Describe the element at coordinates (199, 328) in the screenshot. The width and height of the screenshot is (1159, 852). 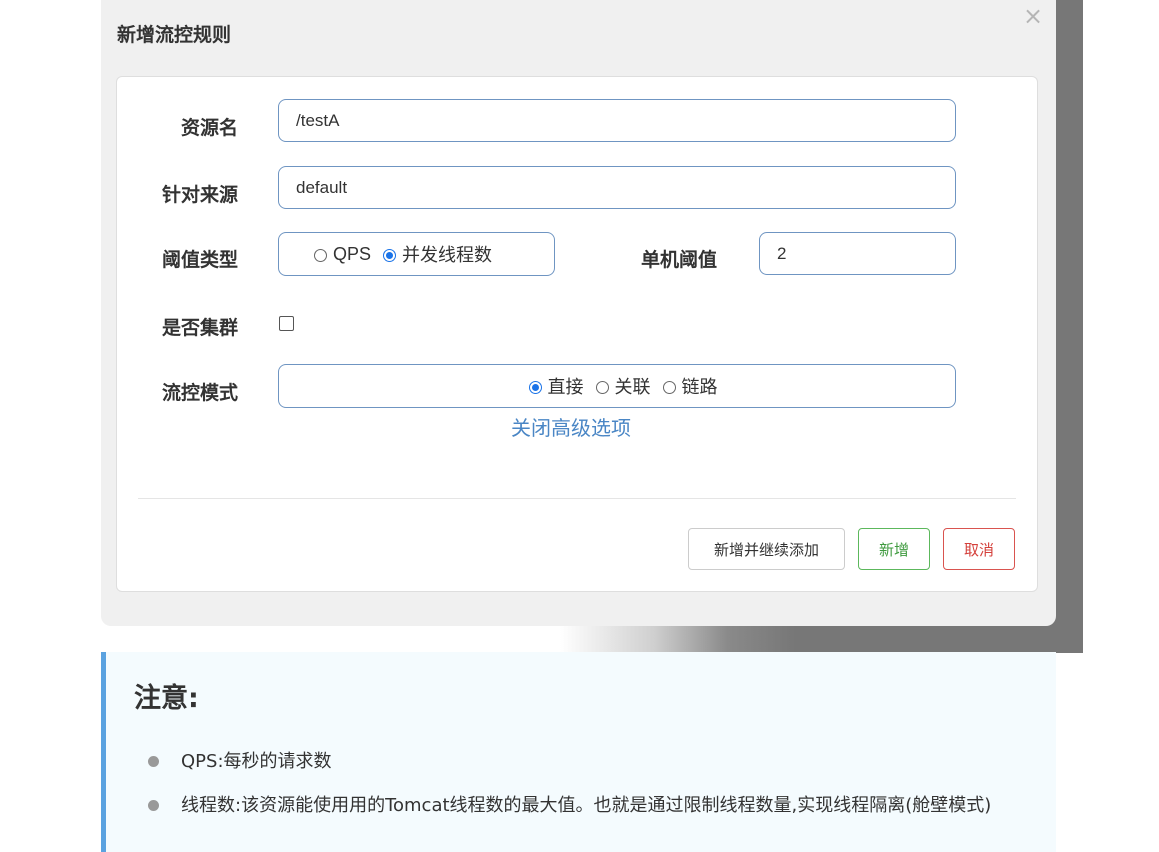
I see `cluster-label: 是否集群` at that location.